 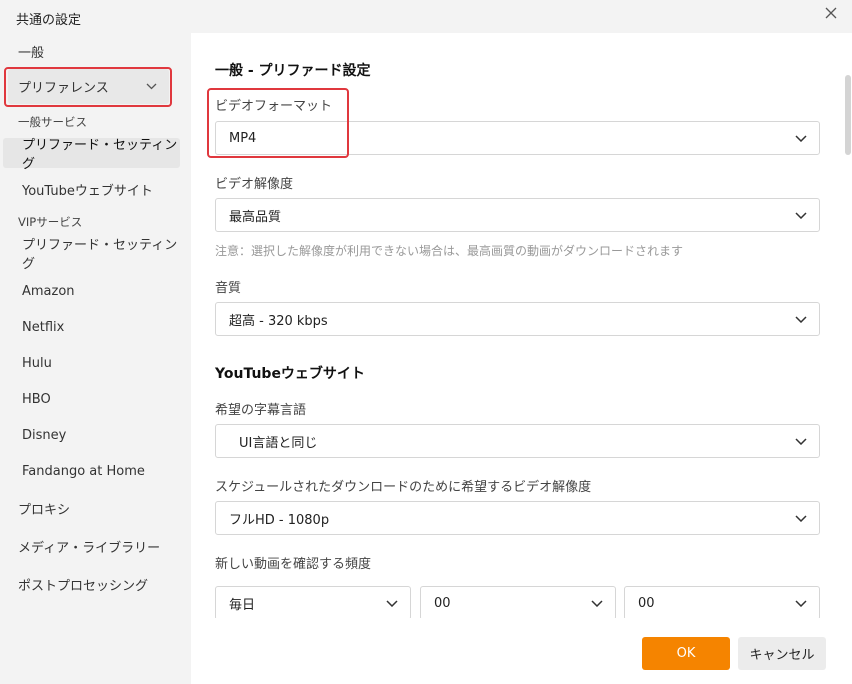 What do you see at coordinates (278, 443) in the screenshot?
I see `subtitle-language-value: UI言語と同じ` at bounding box center [278, 443].